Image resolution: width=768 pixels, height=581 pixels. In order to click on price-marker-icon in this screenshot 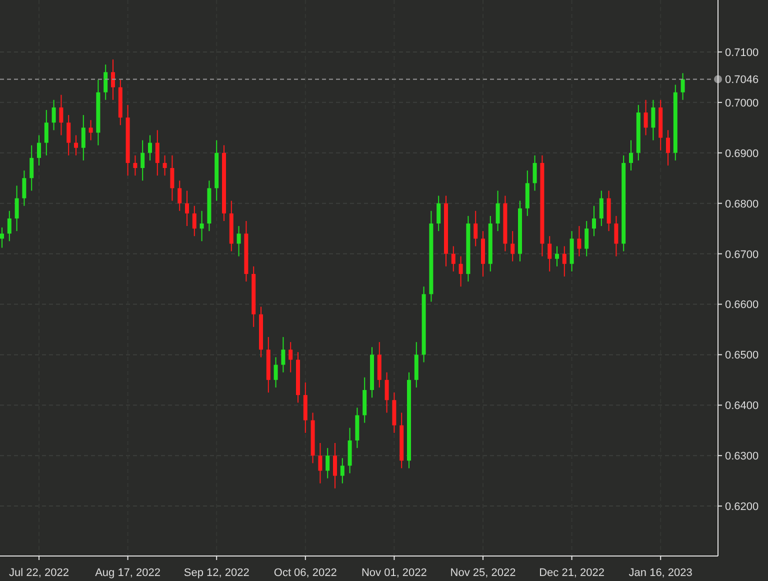, I will do `click(718, 79)`.